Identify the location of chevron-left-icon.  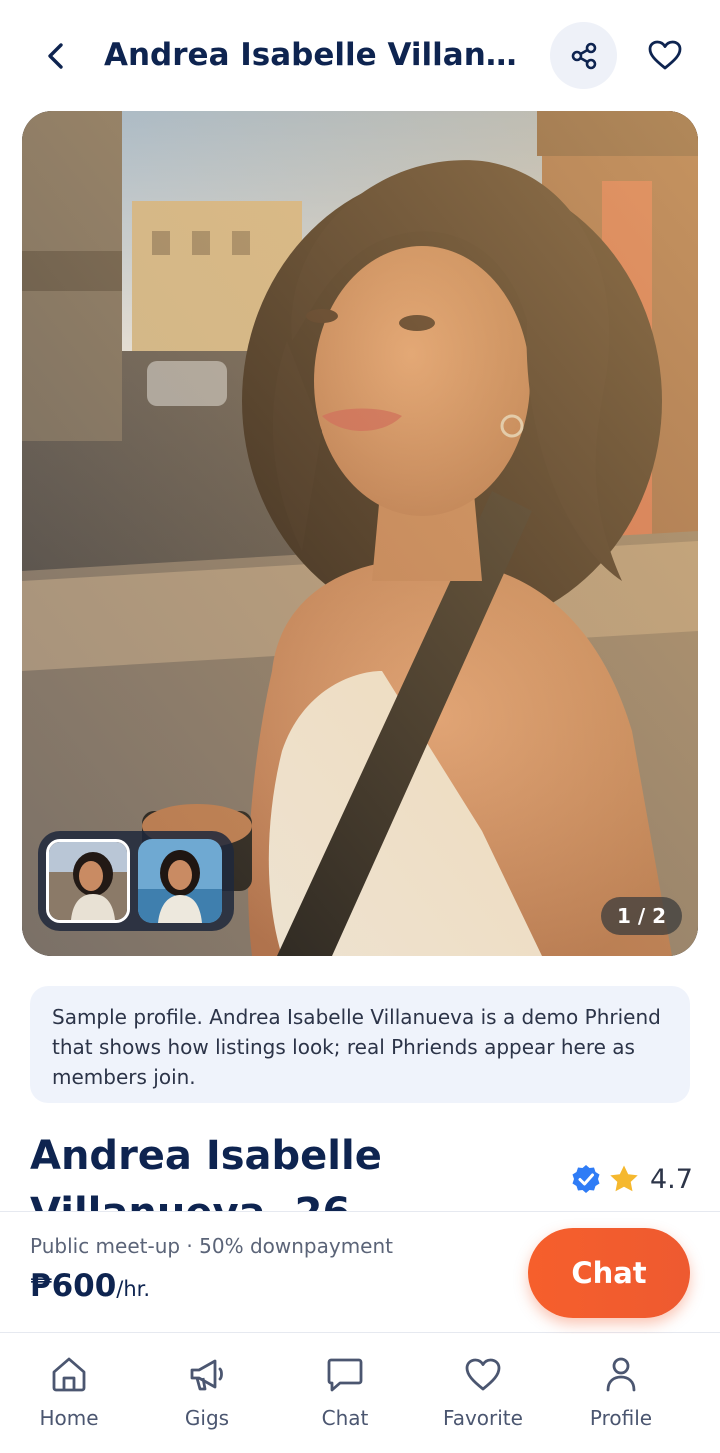
(55, 56).